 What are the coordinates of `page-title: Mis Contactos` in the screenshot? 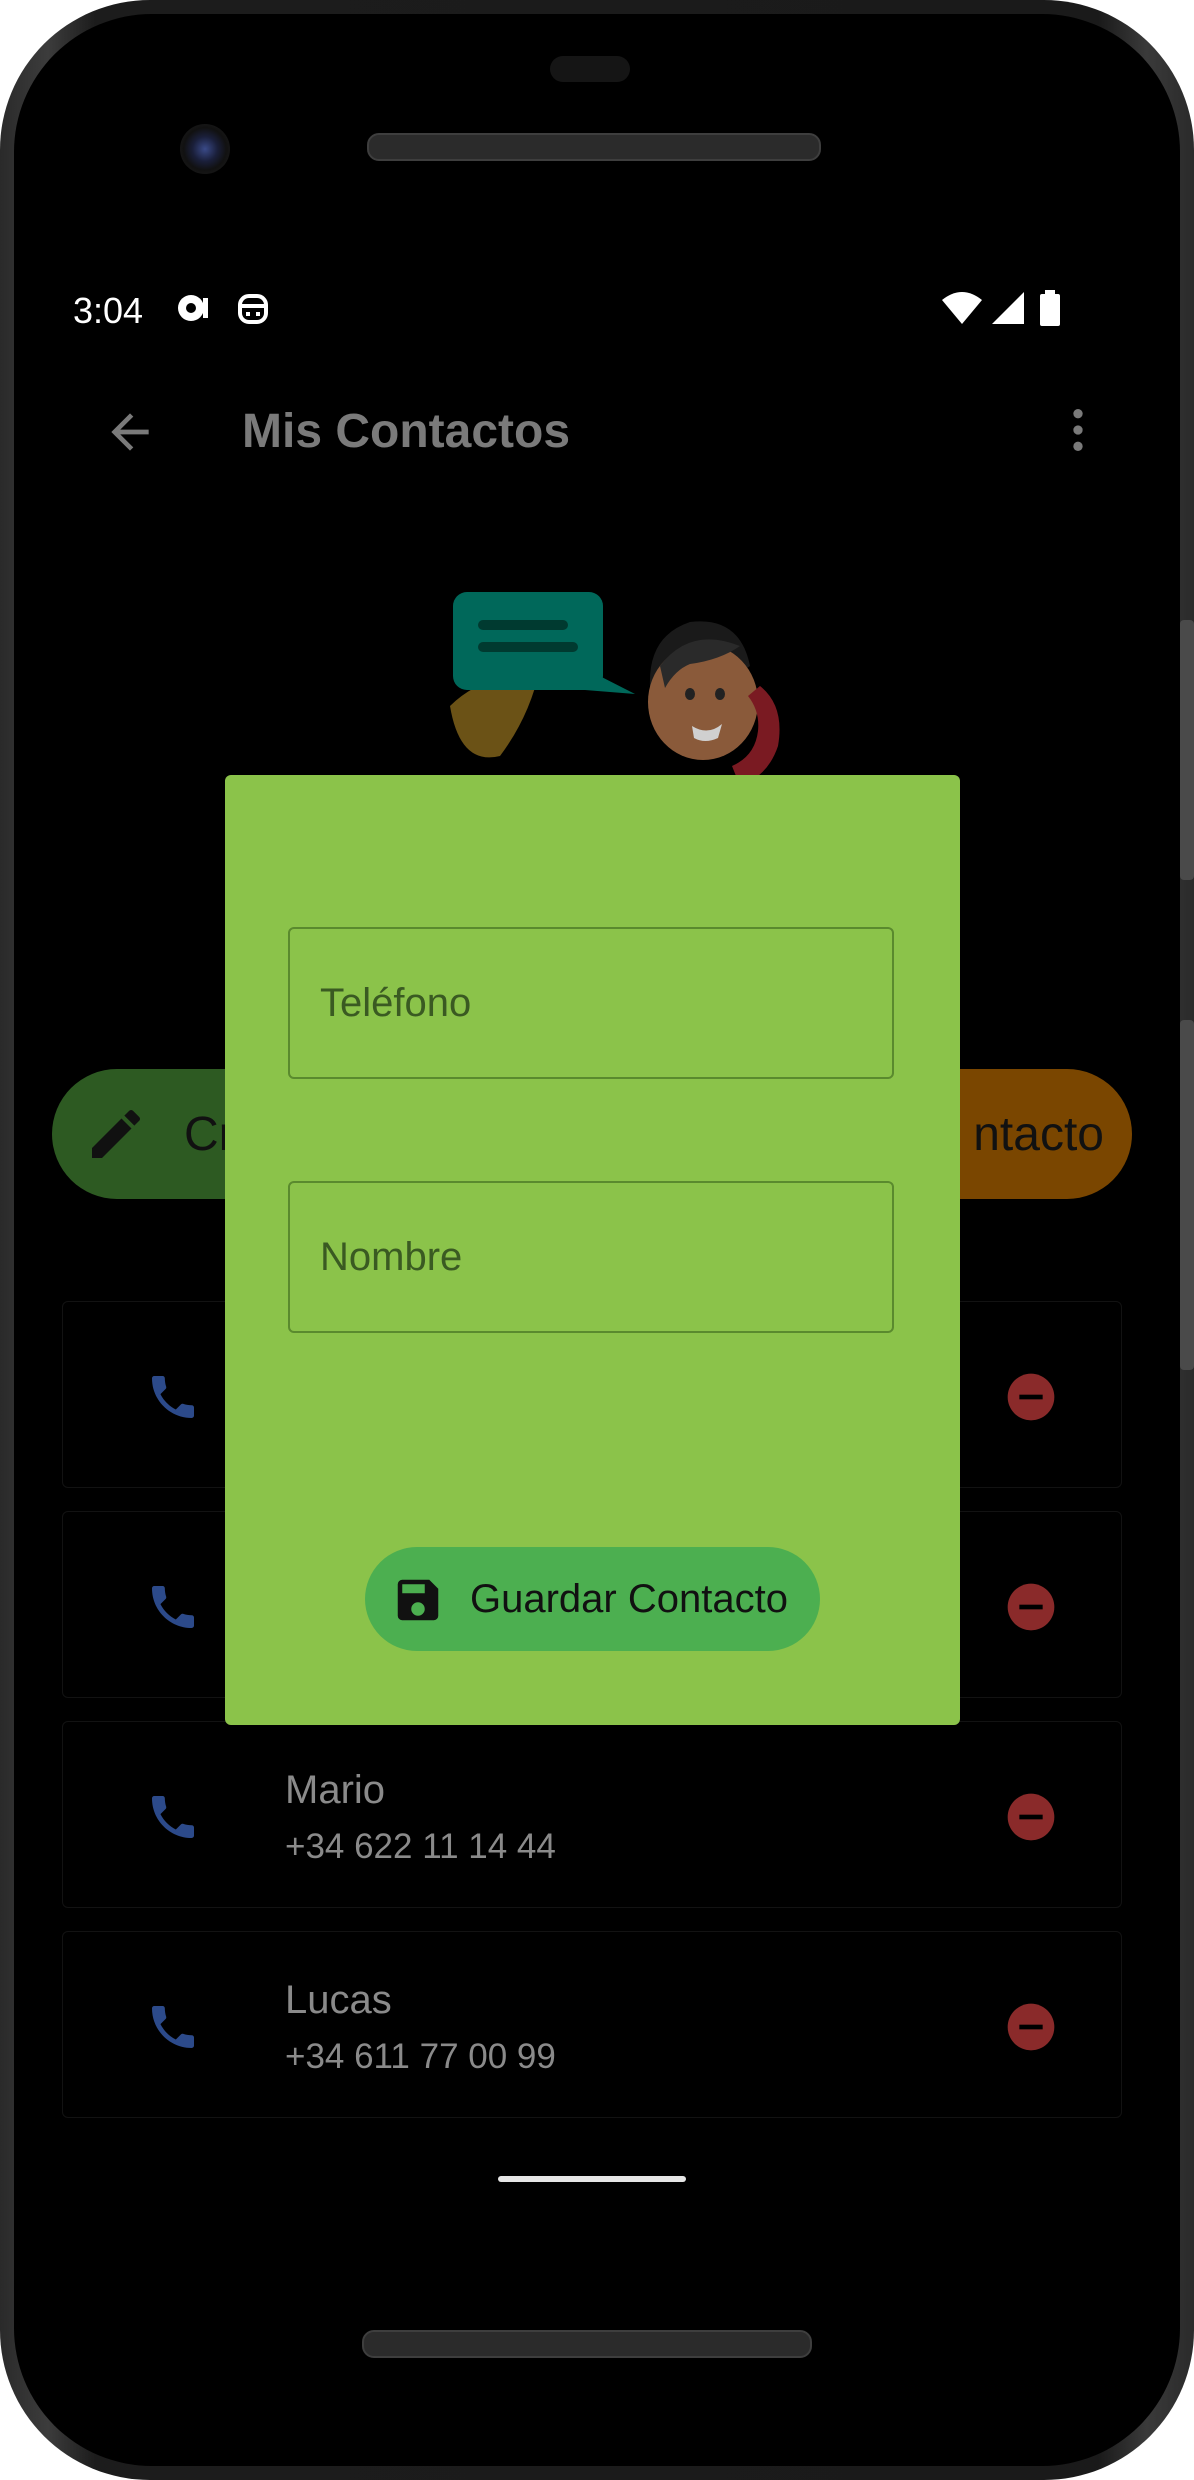 It's located at (406, 431).